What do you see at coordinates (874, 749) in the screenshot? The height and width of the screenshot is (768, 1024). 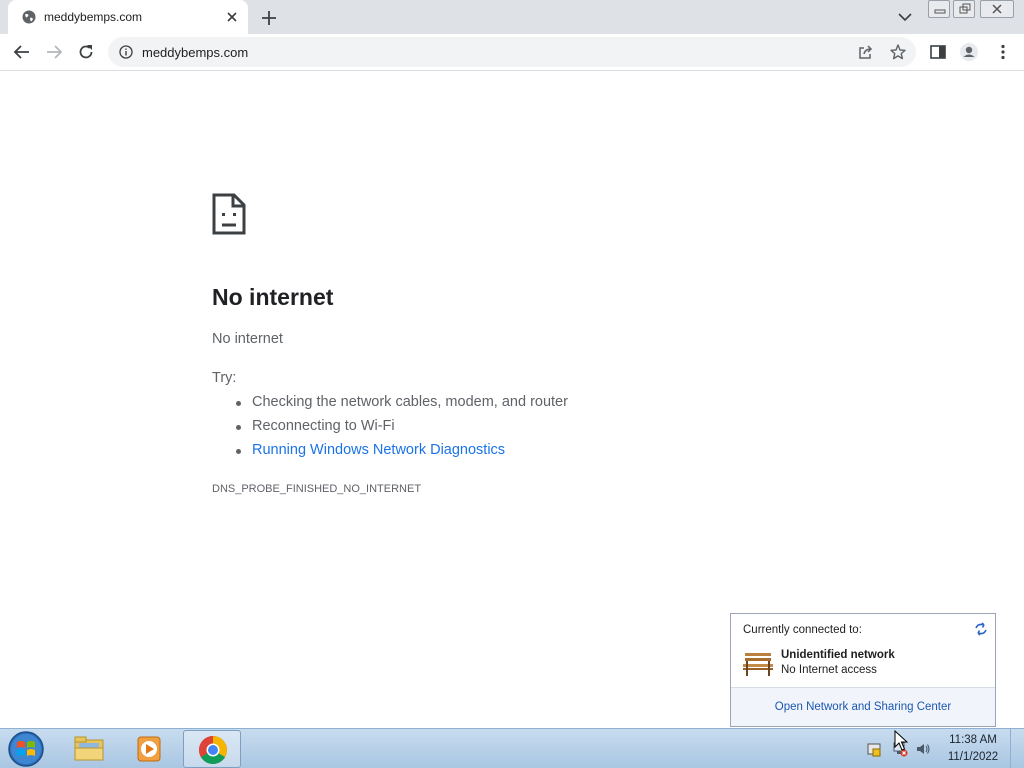 I see `action-center-flag-icon` at bounding box center [874, 749].